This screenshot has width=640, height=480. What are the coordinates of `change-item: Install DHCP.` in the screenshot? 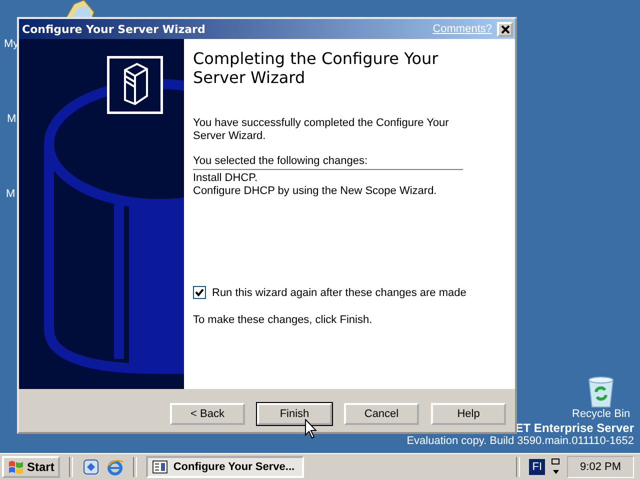 It's located at (226, 178).